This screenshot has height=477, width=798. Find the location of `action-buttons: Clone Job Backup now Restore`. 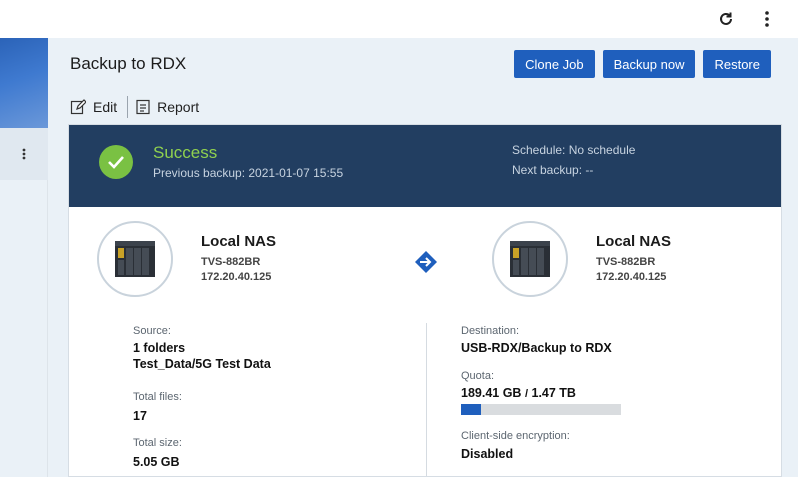

action-buttons: Clone Job Backup now Restore is located at coordinates (642, 64).